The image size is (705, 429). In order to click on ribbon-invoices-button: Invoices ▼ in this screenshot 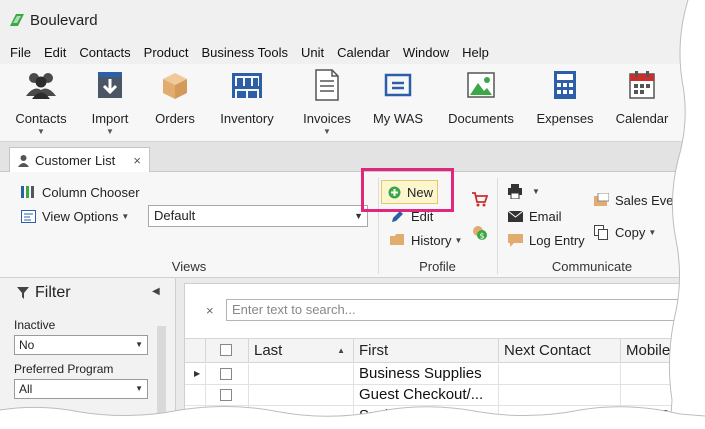, I will do `click(327, 103)`.